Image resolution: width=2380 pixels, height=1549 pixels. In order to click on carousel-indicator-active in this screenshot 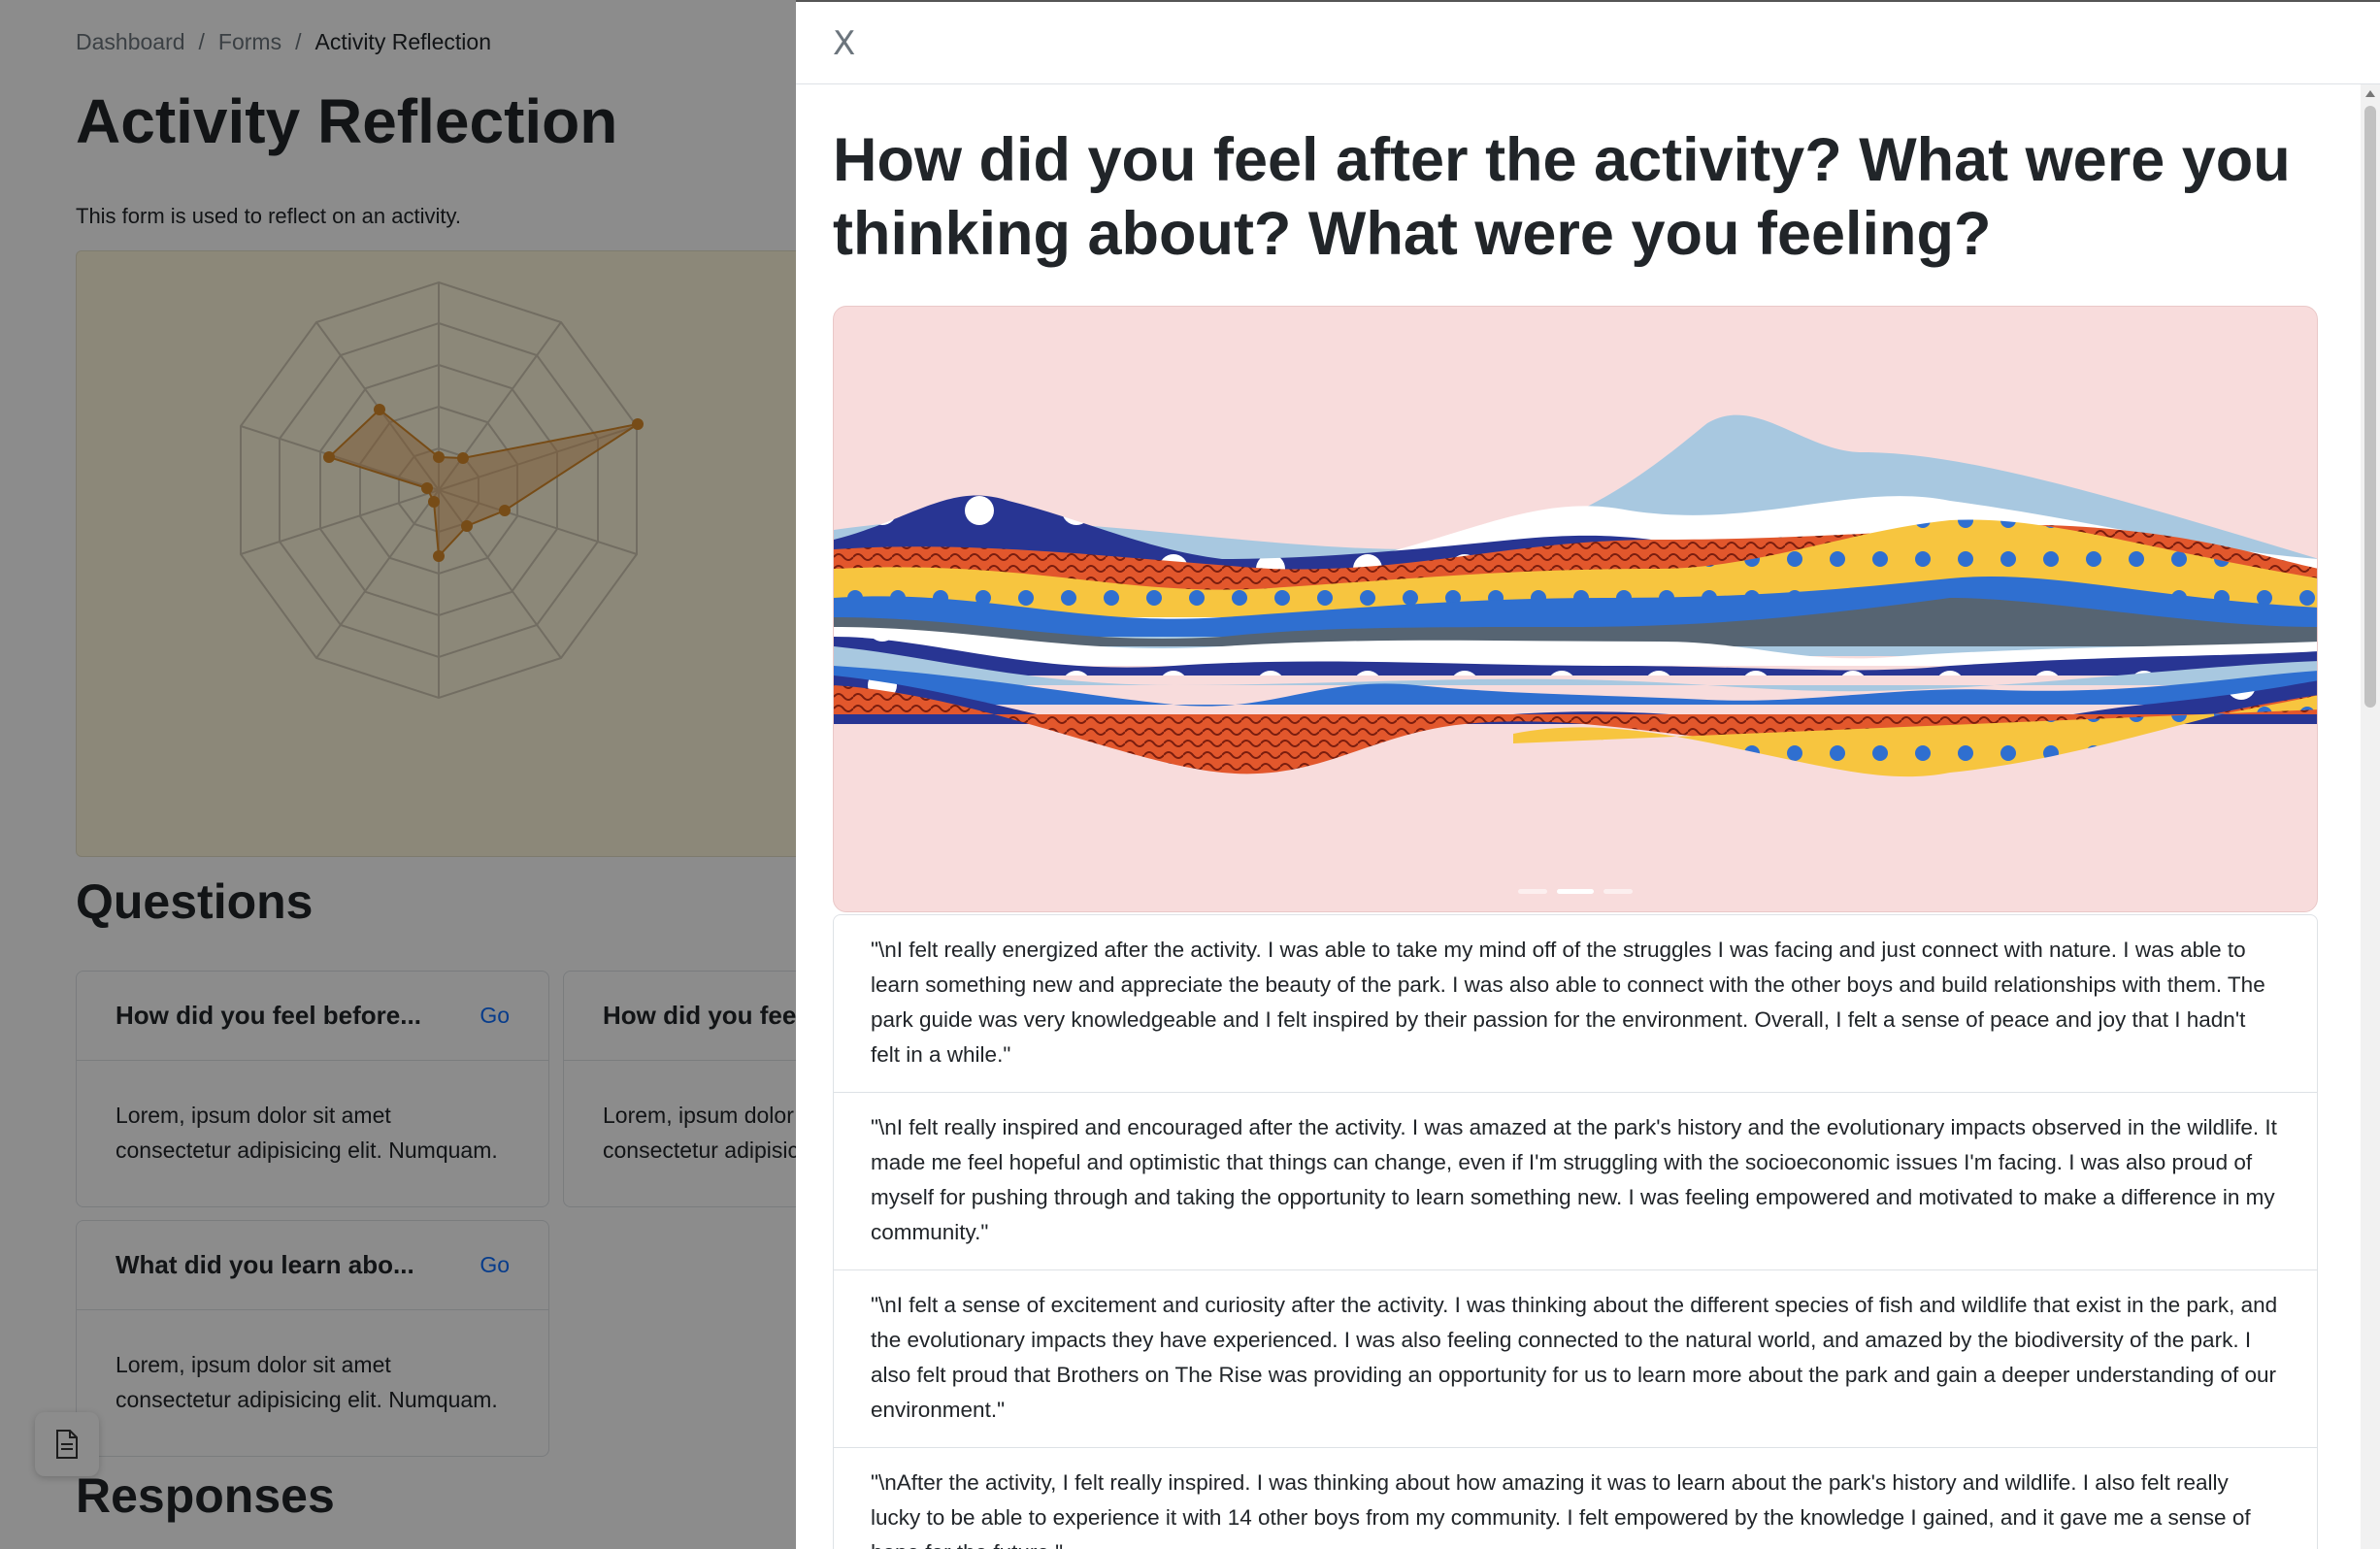, I will do `click(1575, 891)`.